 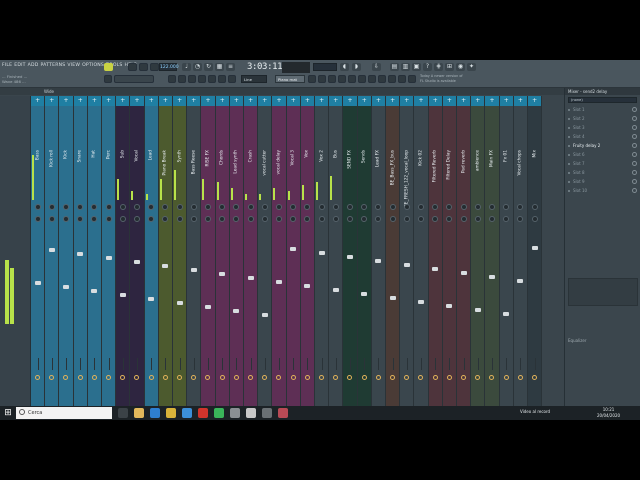 What do you see at coordinates (283, 413) in the screenshot?
I see `media-icon` at bounding box center [283, 413].